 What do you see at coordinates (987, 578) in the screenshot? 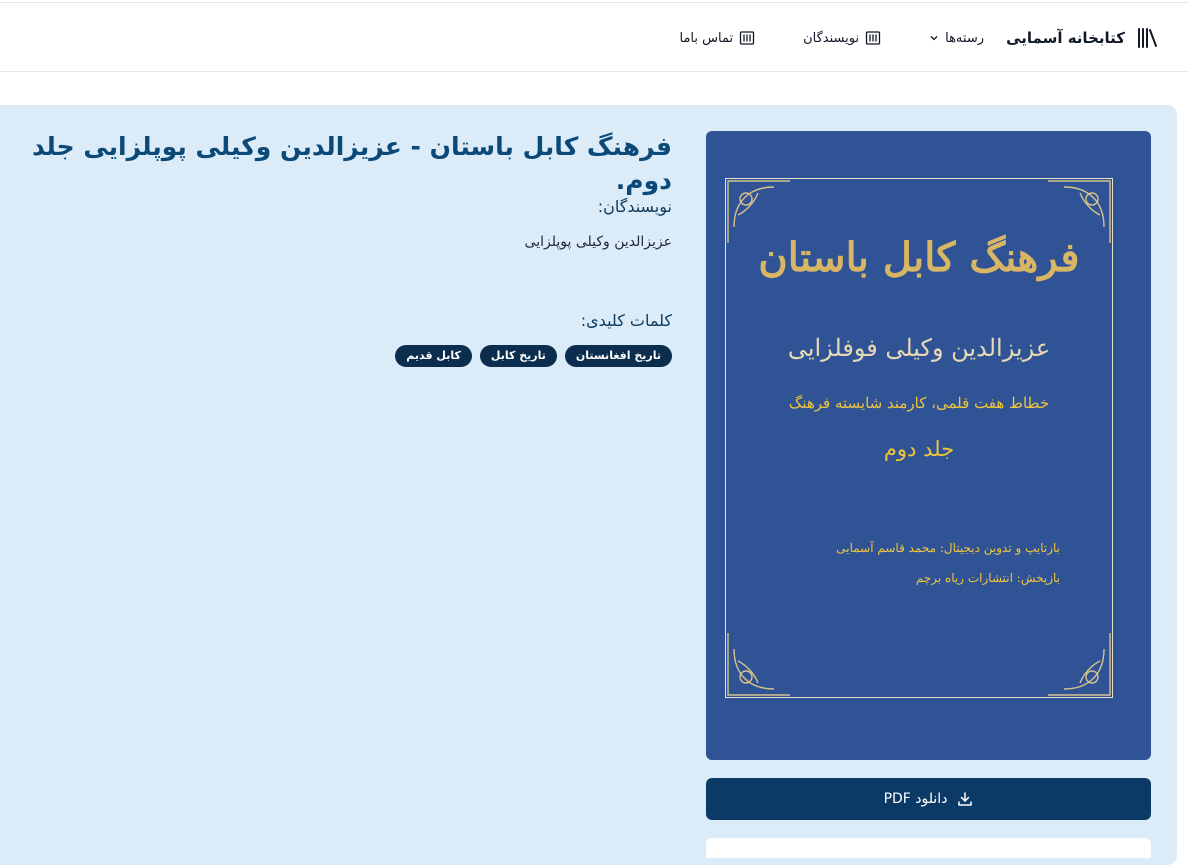
I see `cover-publisher: بازپخش: انتشارات ریاه برچم` at bounding box center [987, 578].